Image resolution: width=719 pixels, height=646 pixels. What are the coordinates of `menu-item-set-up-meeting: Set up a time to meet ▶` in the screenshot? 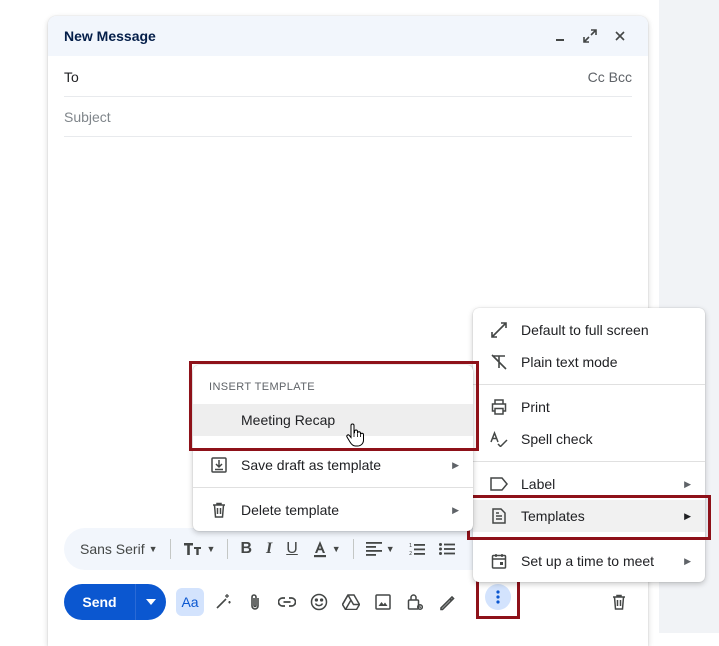 It's located at (589, 561).